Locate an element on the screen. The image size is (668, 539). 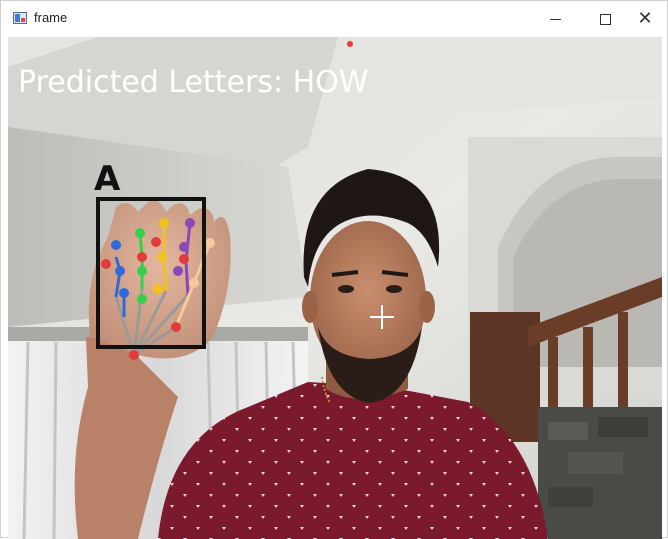
right-eye is located at coordinates (394, 289).